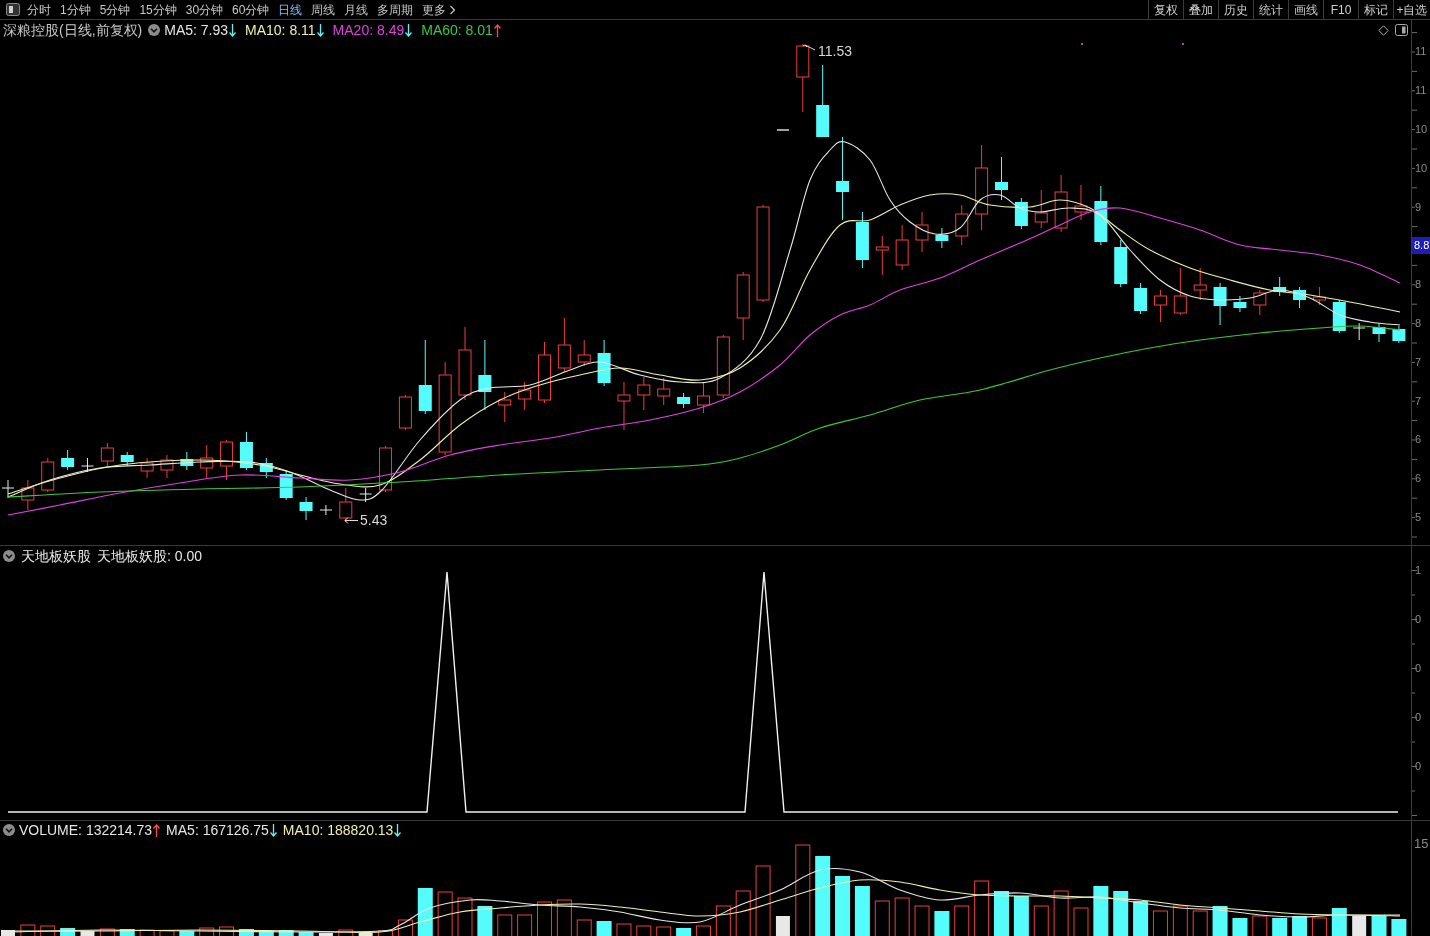 This screenshot has height=936, width=1430. What do you see at coordinates (323, 9) in the screenshot?
I see `period-tab: 周线` at bounding box center [323, 9].